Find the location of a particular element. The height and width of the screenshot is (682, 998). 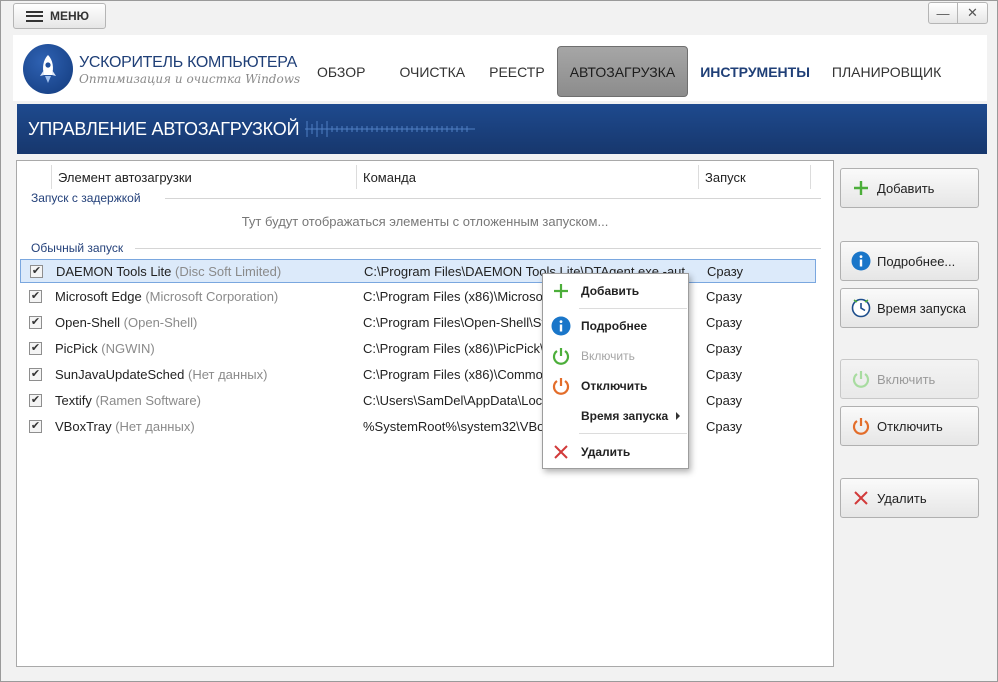

plus-icon is located at coordinates (861, 188).